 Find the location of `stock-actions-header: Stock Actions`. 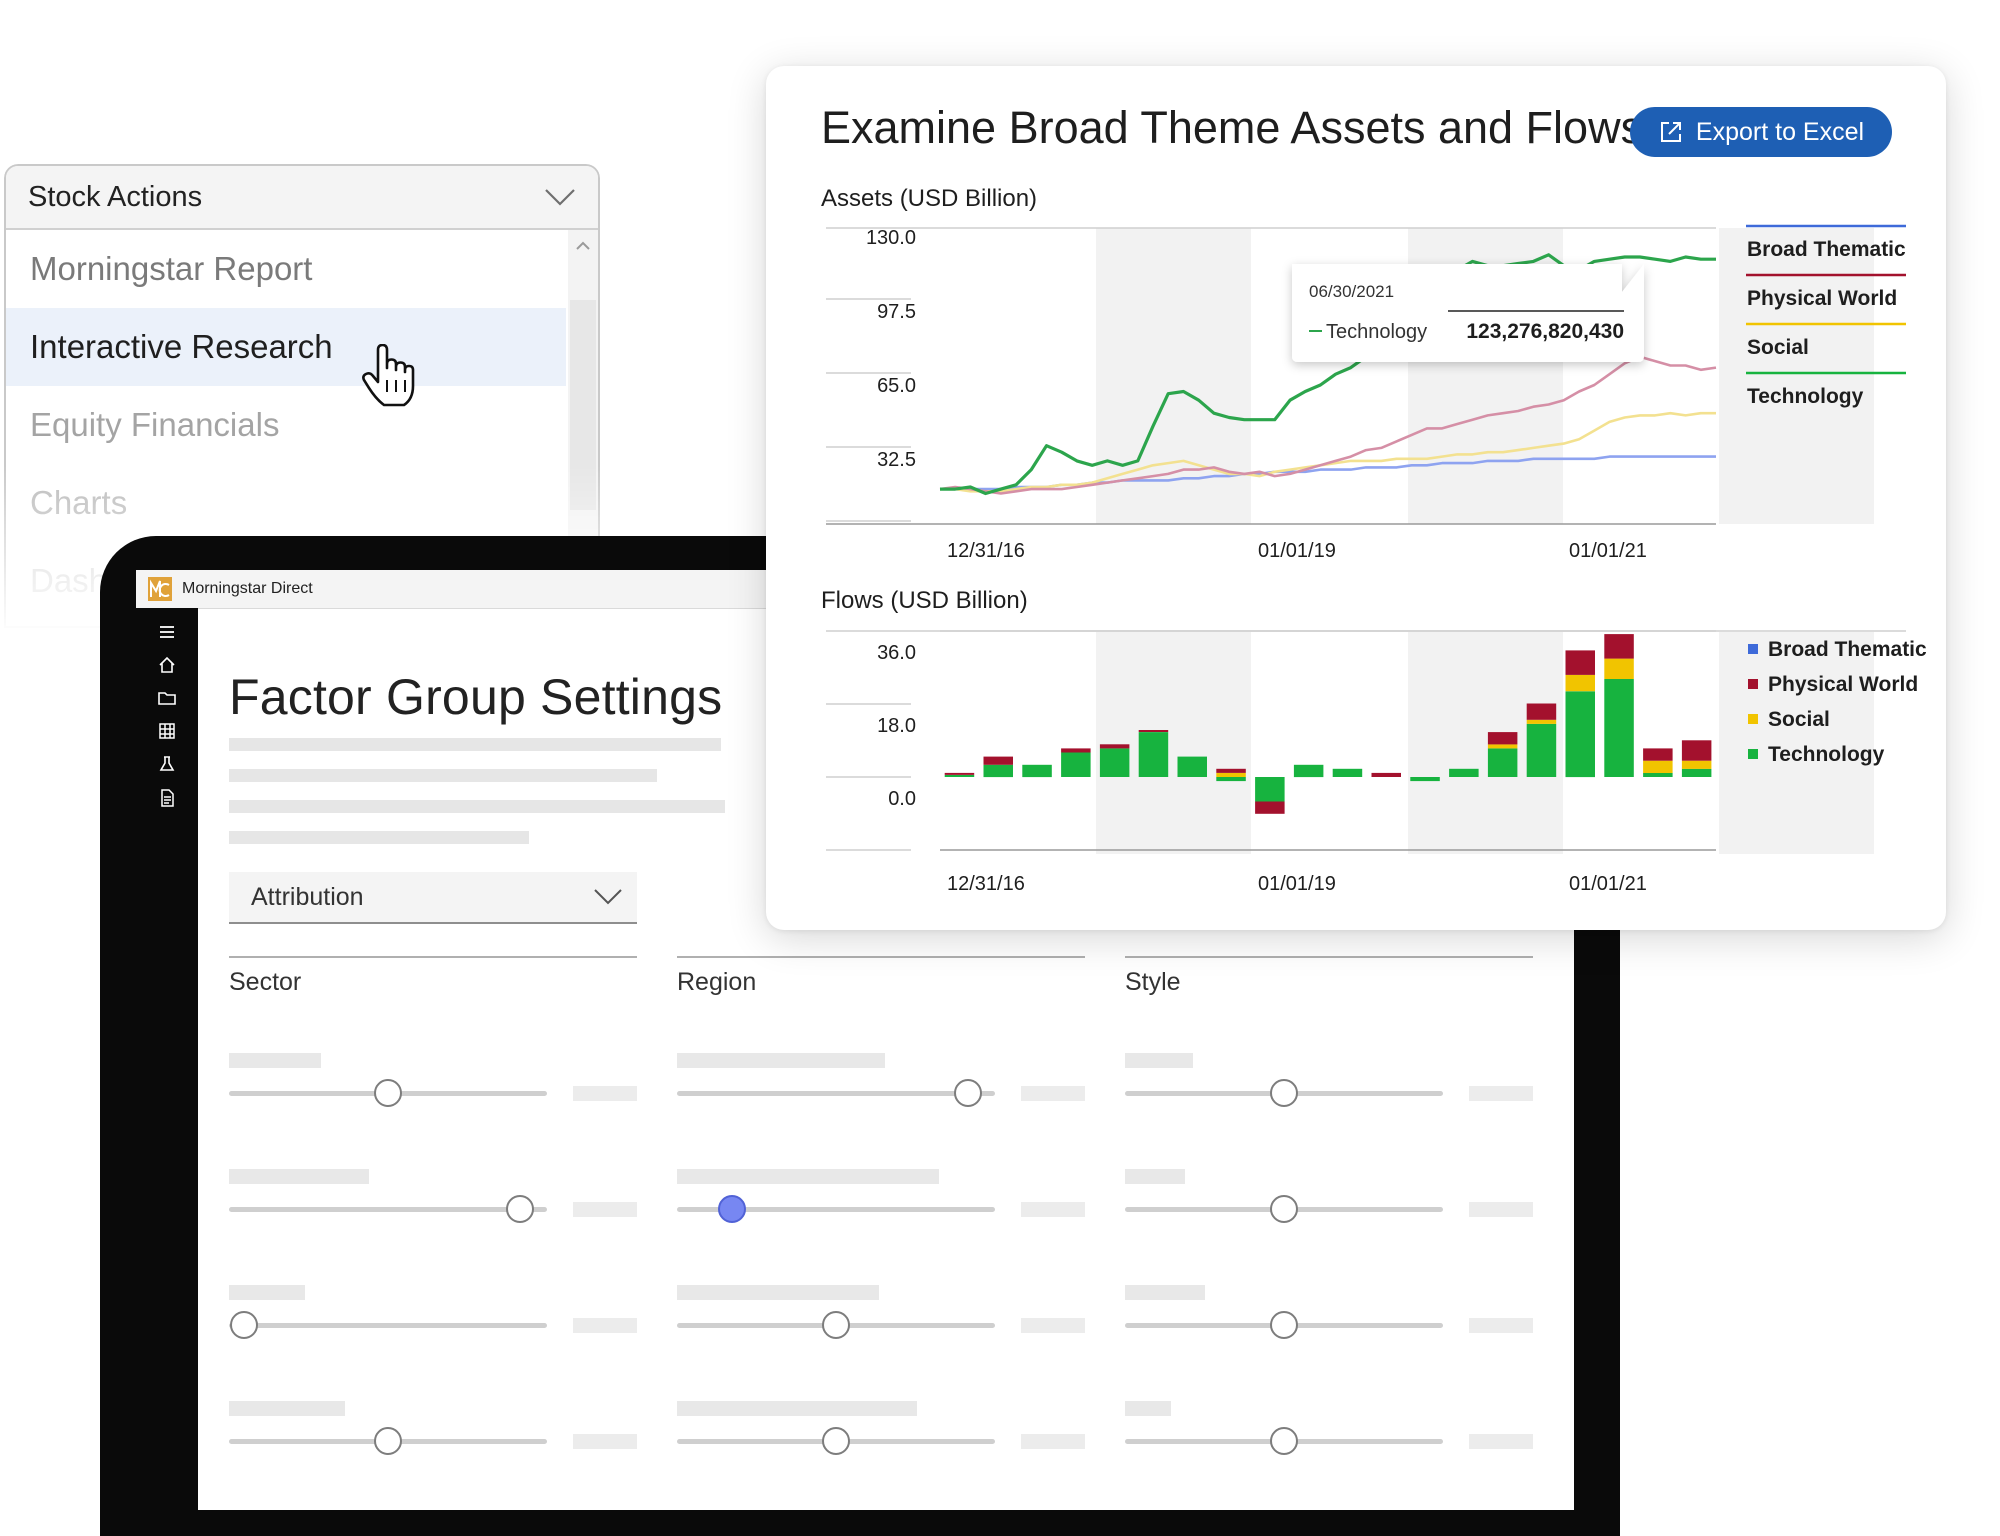

stock-actions-header: Stock Actions is located at coordinates (302, 198).